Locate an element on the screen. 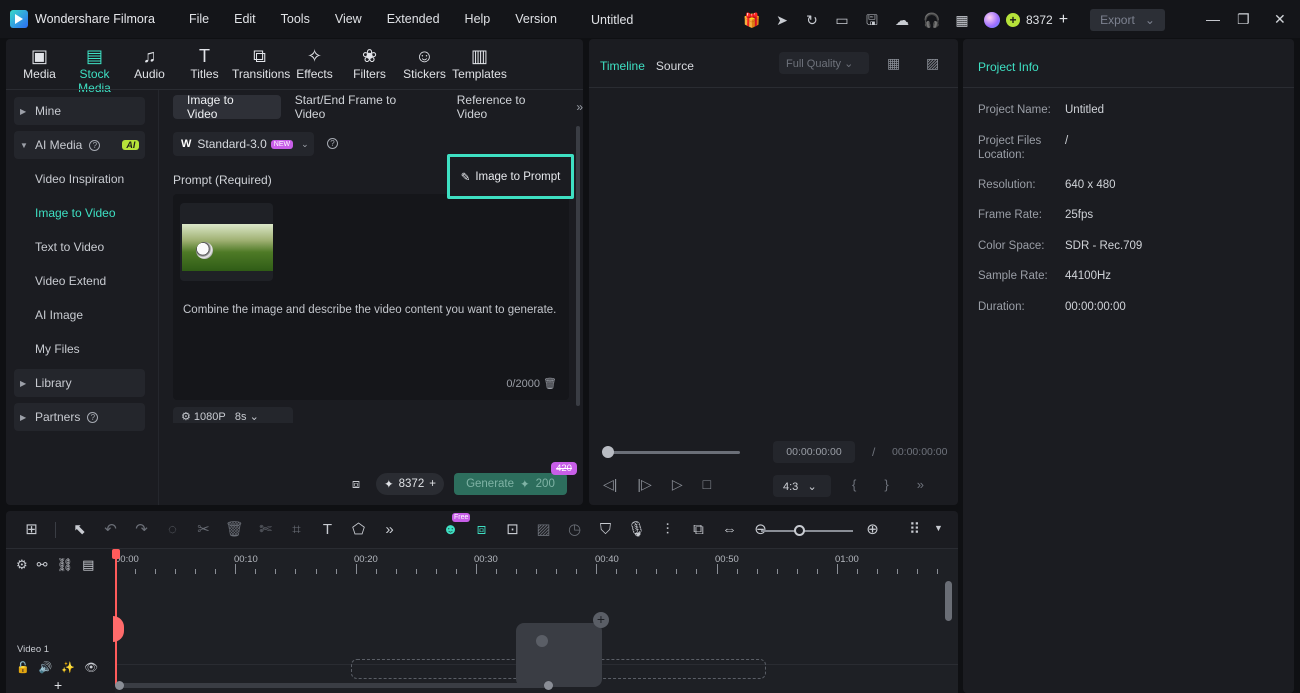 This screenshot has width=1300, height=693. scroll-start-handle is located at coordinates (119, 685).